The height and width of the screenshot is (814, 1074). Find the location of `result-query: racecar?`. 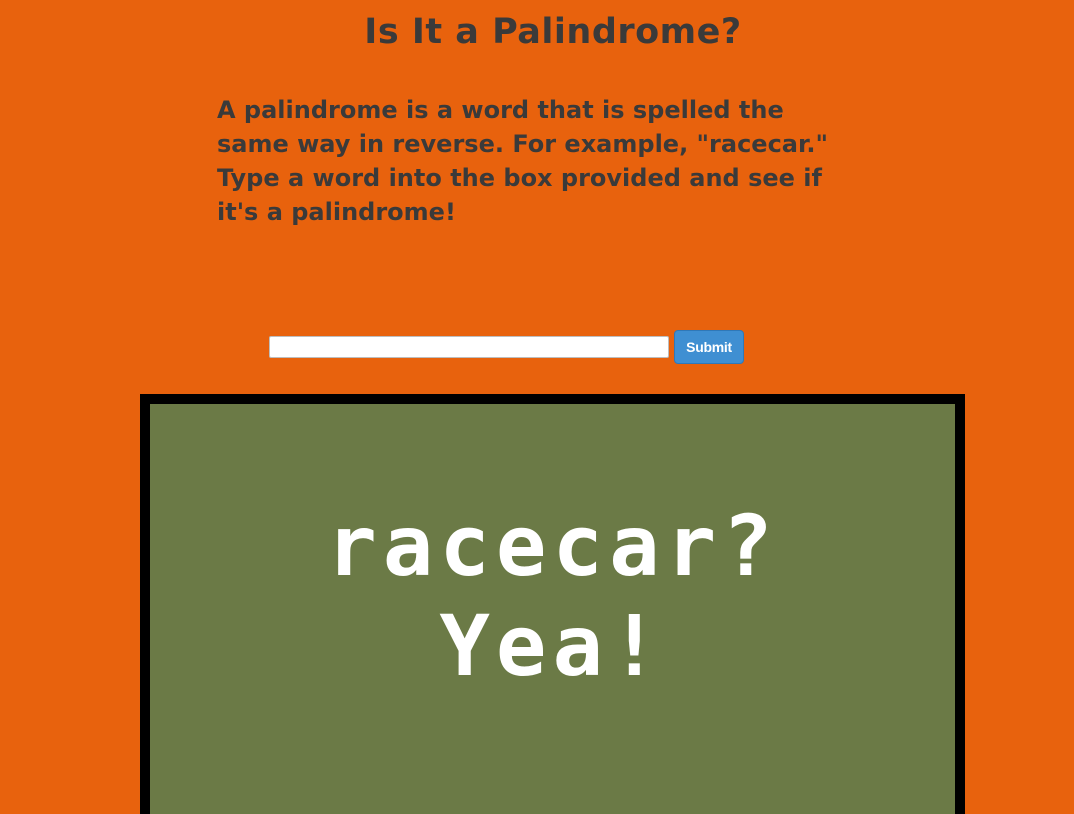

result-query: racecar? is located at coordinates (552, 546).